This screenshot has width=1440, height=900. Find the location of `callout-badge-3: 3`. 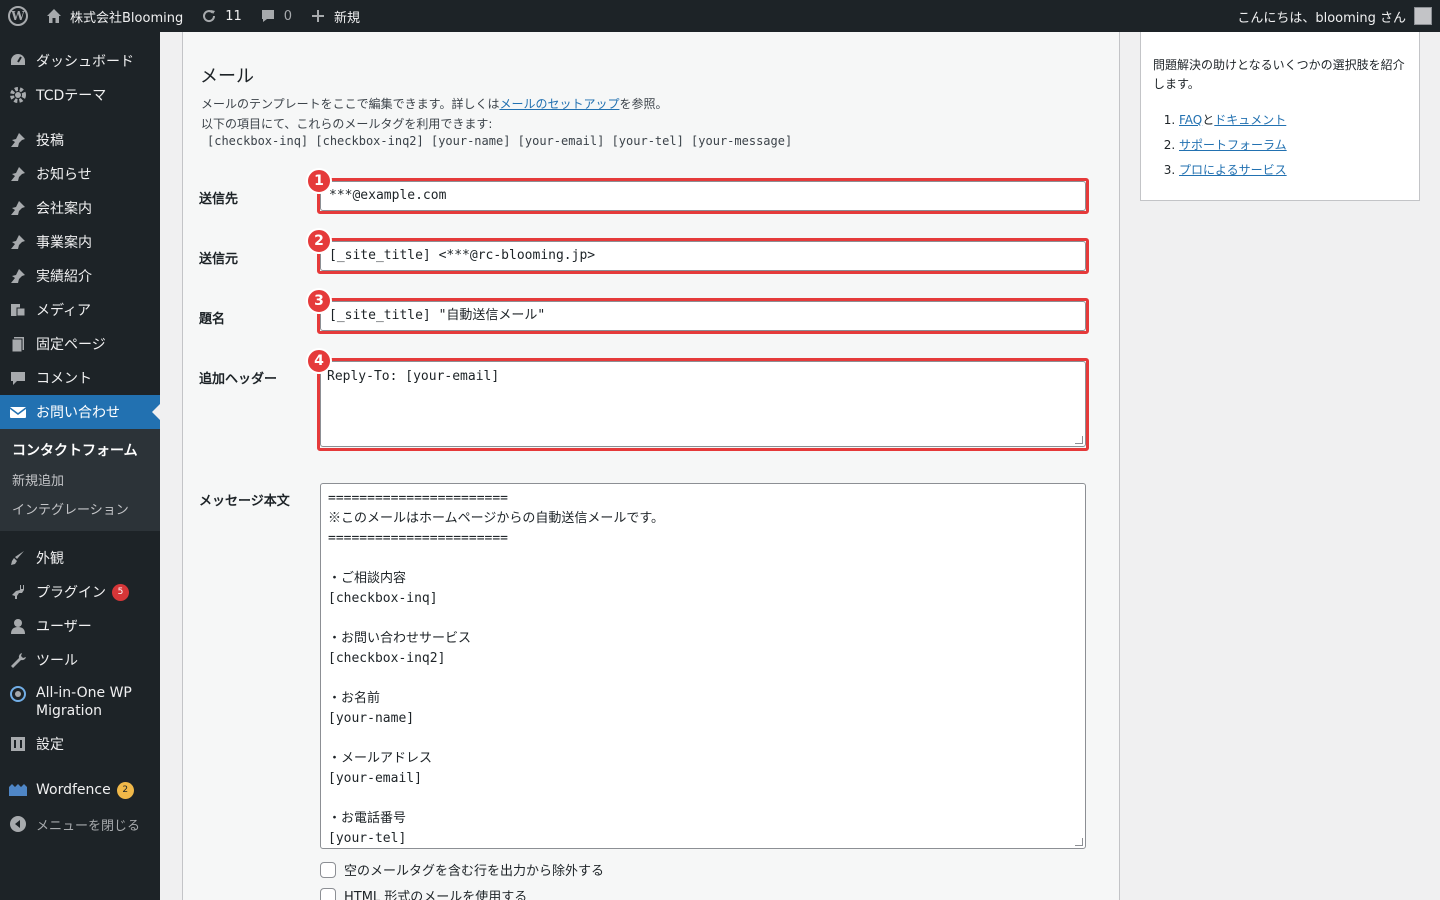

callout-badge-3: 3 is located at coordinates (319, 301).